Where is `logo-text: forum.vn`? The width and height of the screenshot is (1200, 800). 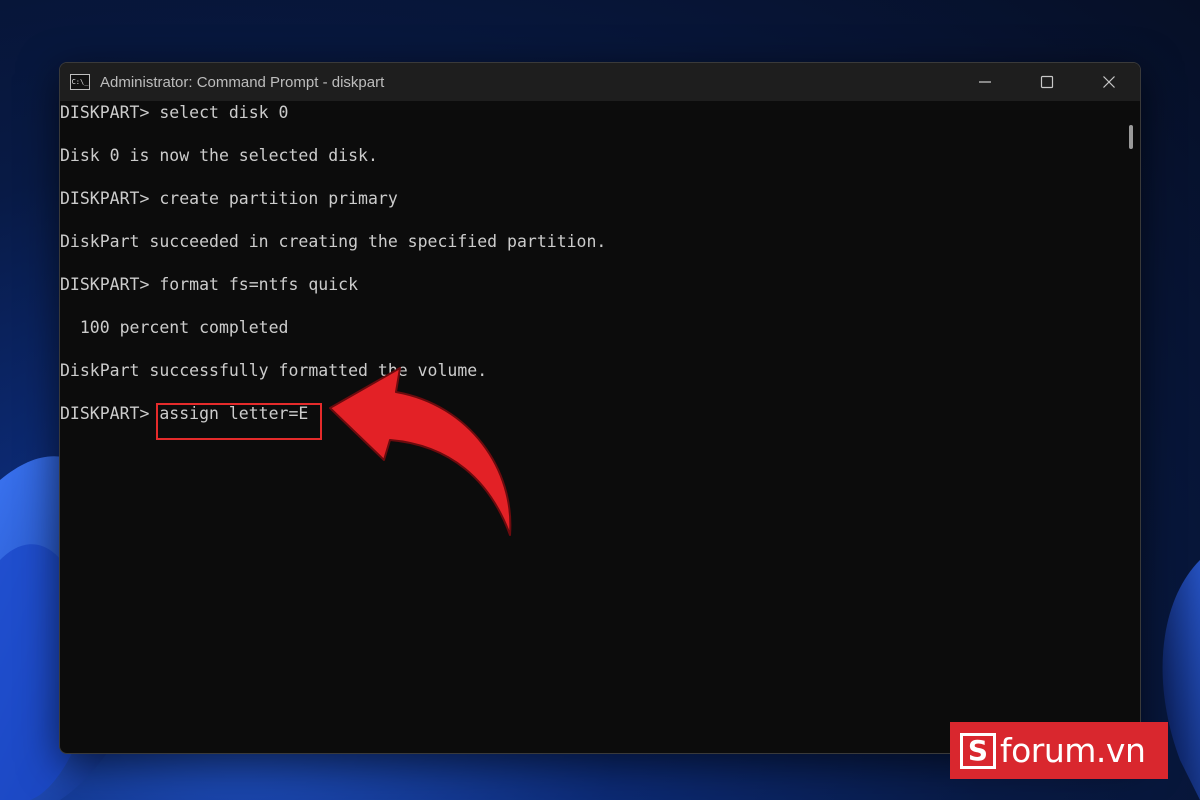
logo-text: forum.vn is located at coordinates (1073, 750).